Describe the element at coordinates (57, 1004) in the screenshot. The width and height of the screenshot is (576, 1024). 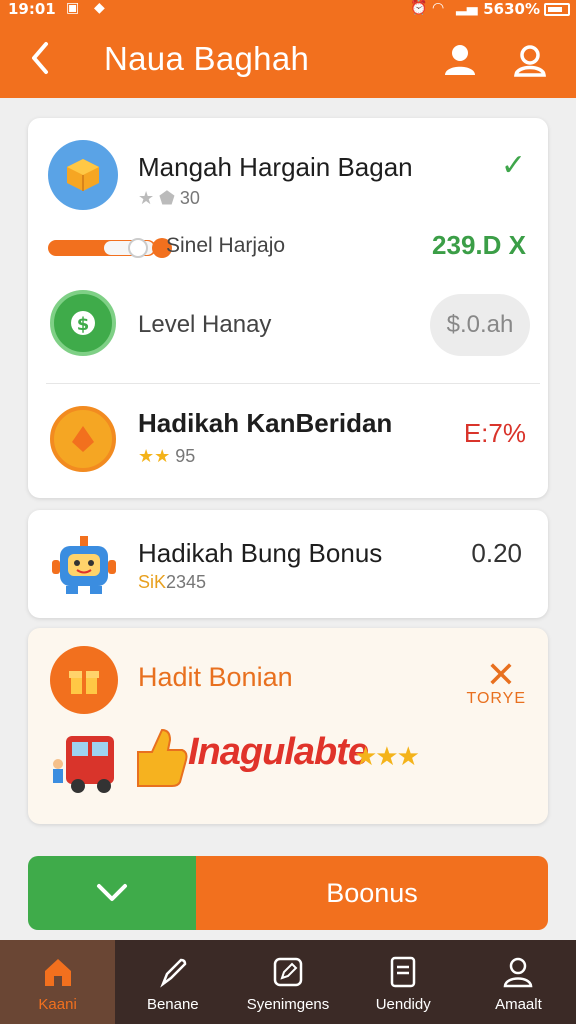
I see `nav-label: Kaani` at that location.